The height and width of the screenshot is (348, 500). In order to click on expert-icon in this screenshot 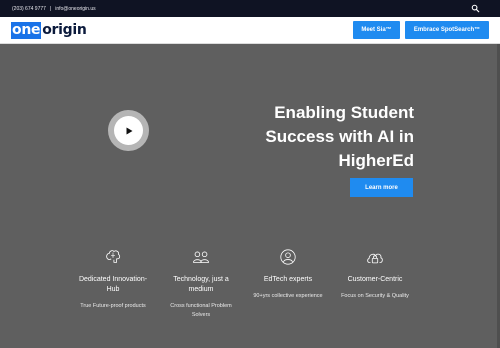, I will do `click(288, 257)`.